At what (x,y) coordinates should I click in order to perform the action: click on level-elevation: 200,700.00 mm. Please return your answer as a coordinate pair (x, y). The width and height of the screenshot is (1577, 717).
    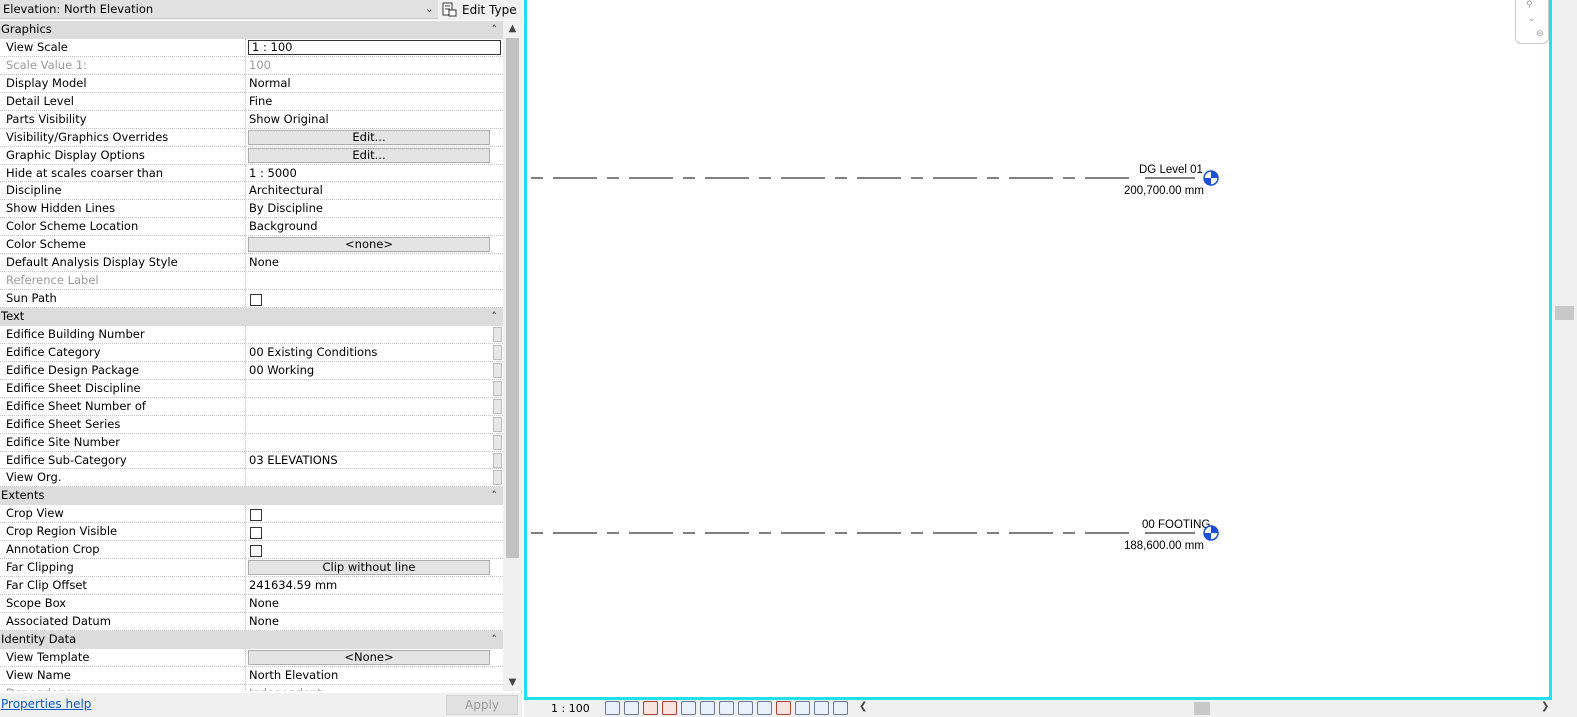
    Looking at the image, I should click on (1164, 191).